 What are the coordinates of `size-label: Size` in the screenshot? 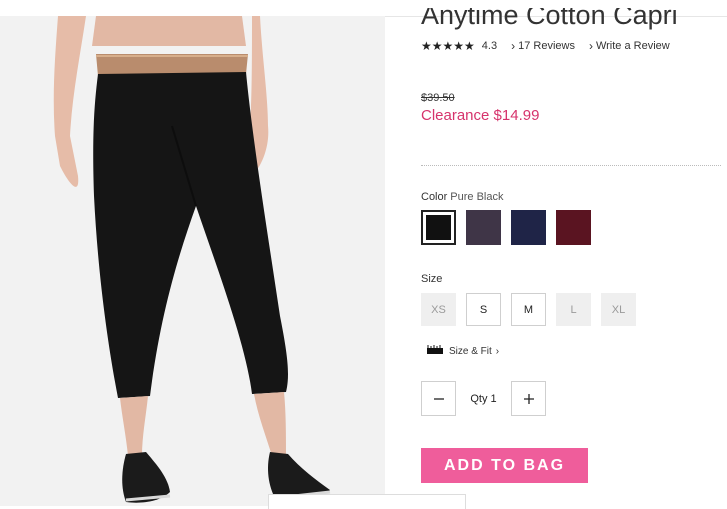 It's located at (432, 279).